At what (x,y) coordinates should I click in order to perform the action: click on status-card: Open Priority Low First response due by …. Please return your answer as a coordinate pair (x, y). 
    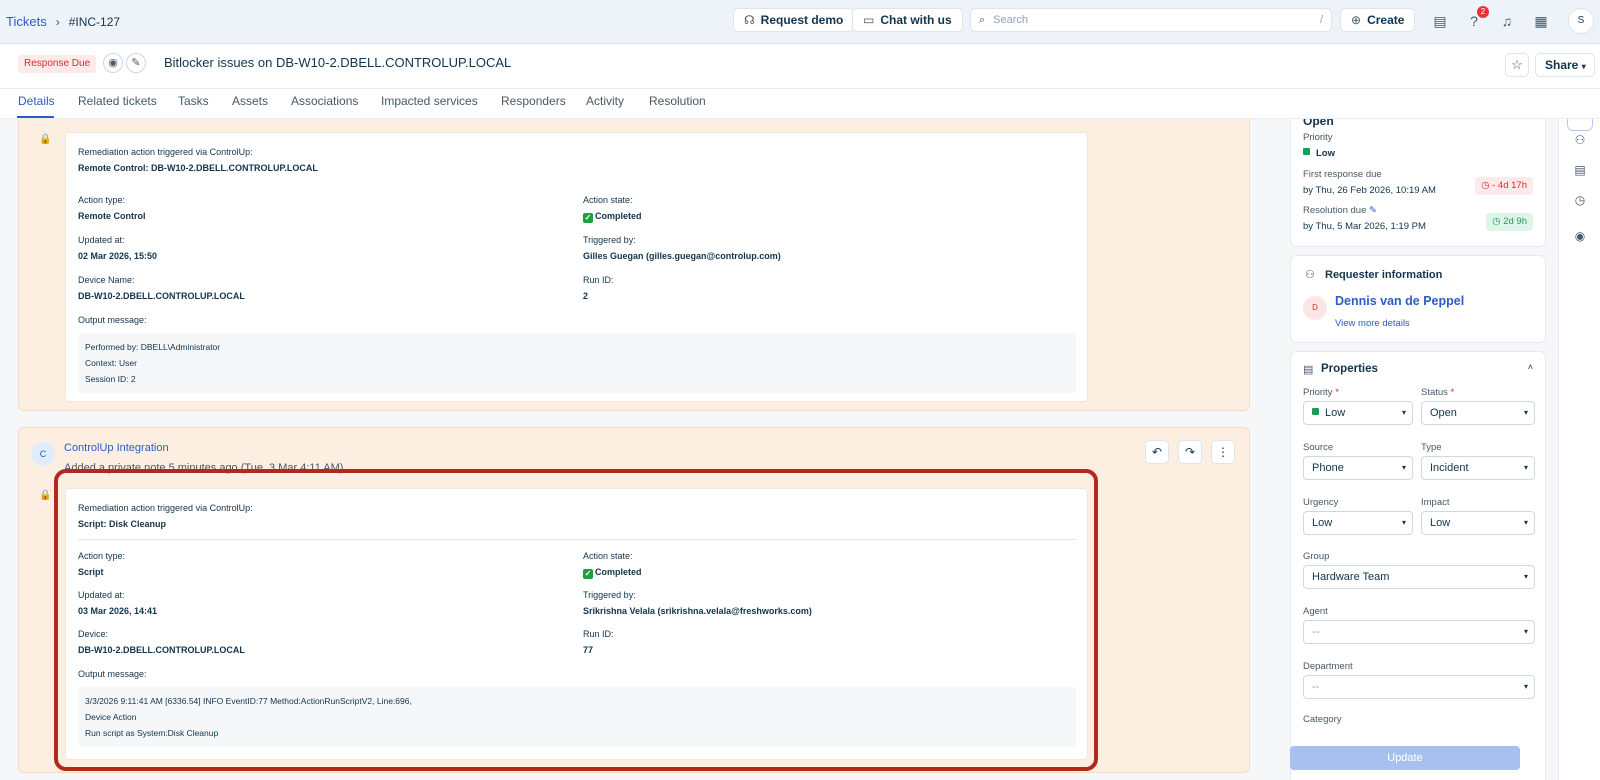
    Looking at the image, I should click on (1418, 183).